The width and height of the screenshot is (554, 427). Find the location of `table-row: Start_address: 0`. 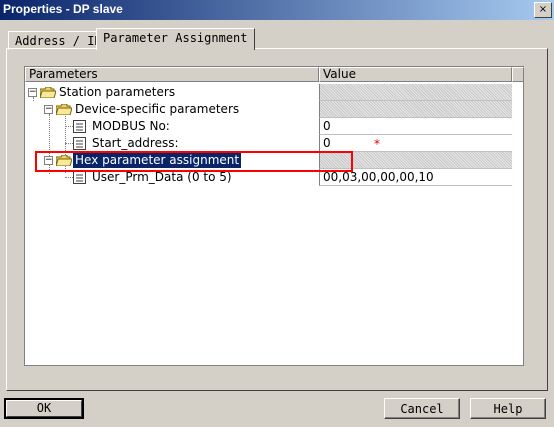

table-row: Start_address: 0 is located at coordinates (270, 143).